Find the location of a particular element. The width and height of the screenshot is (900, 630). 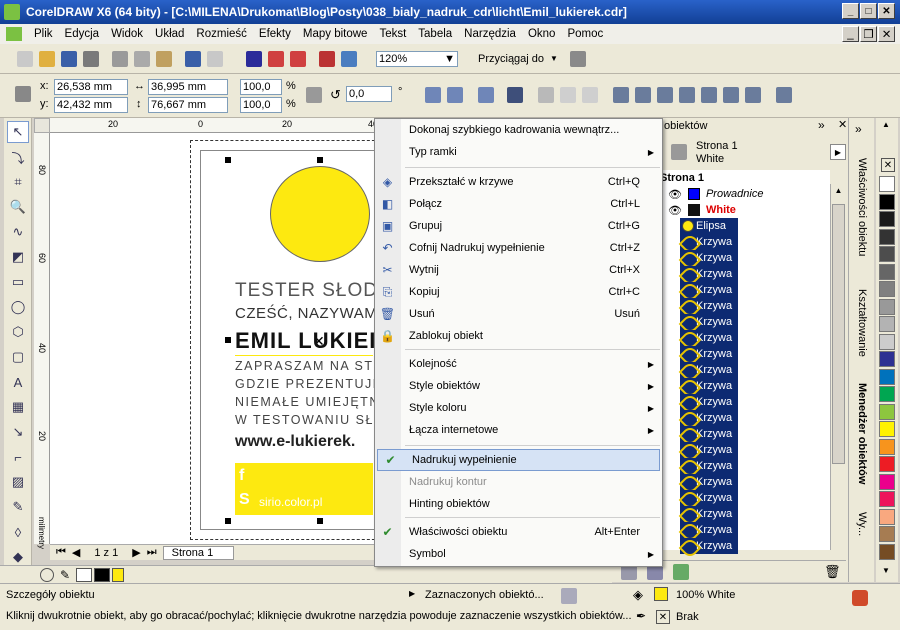

menu-pomoc: Pomoc is located at coordinates (585, 34).